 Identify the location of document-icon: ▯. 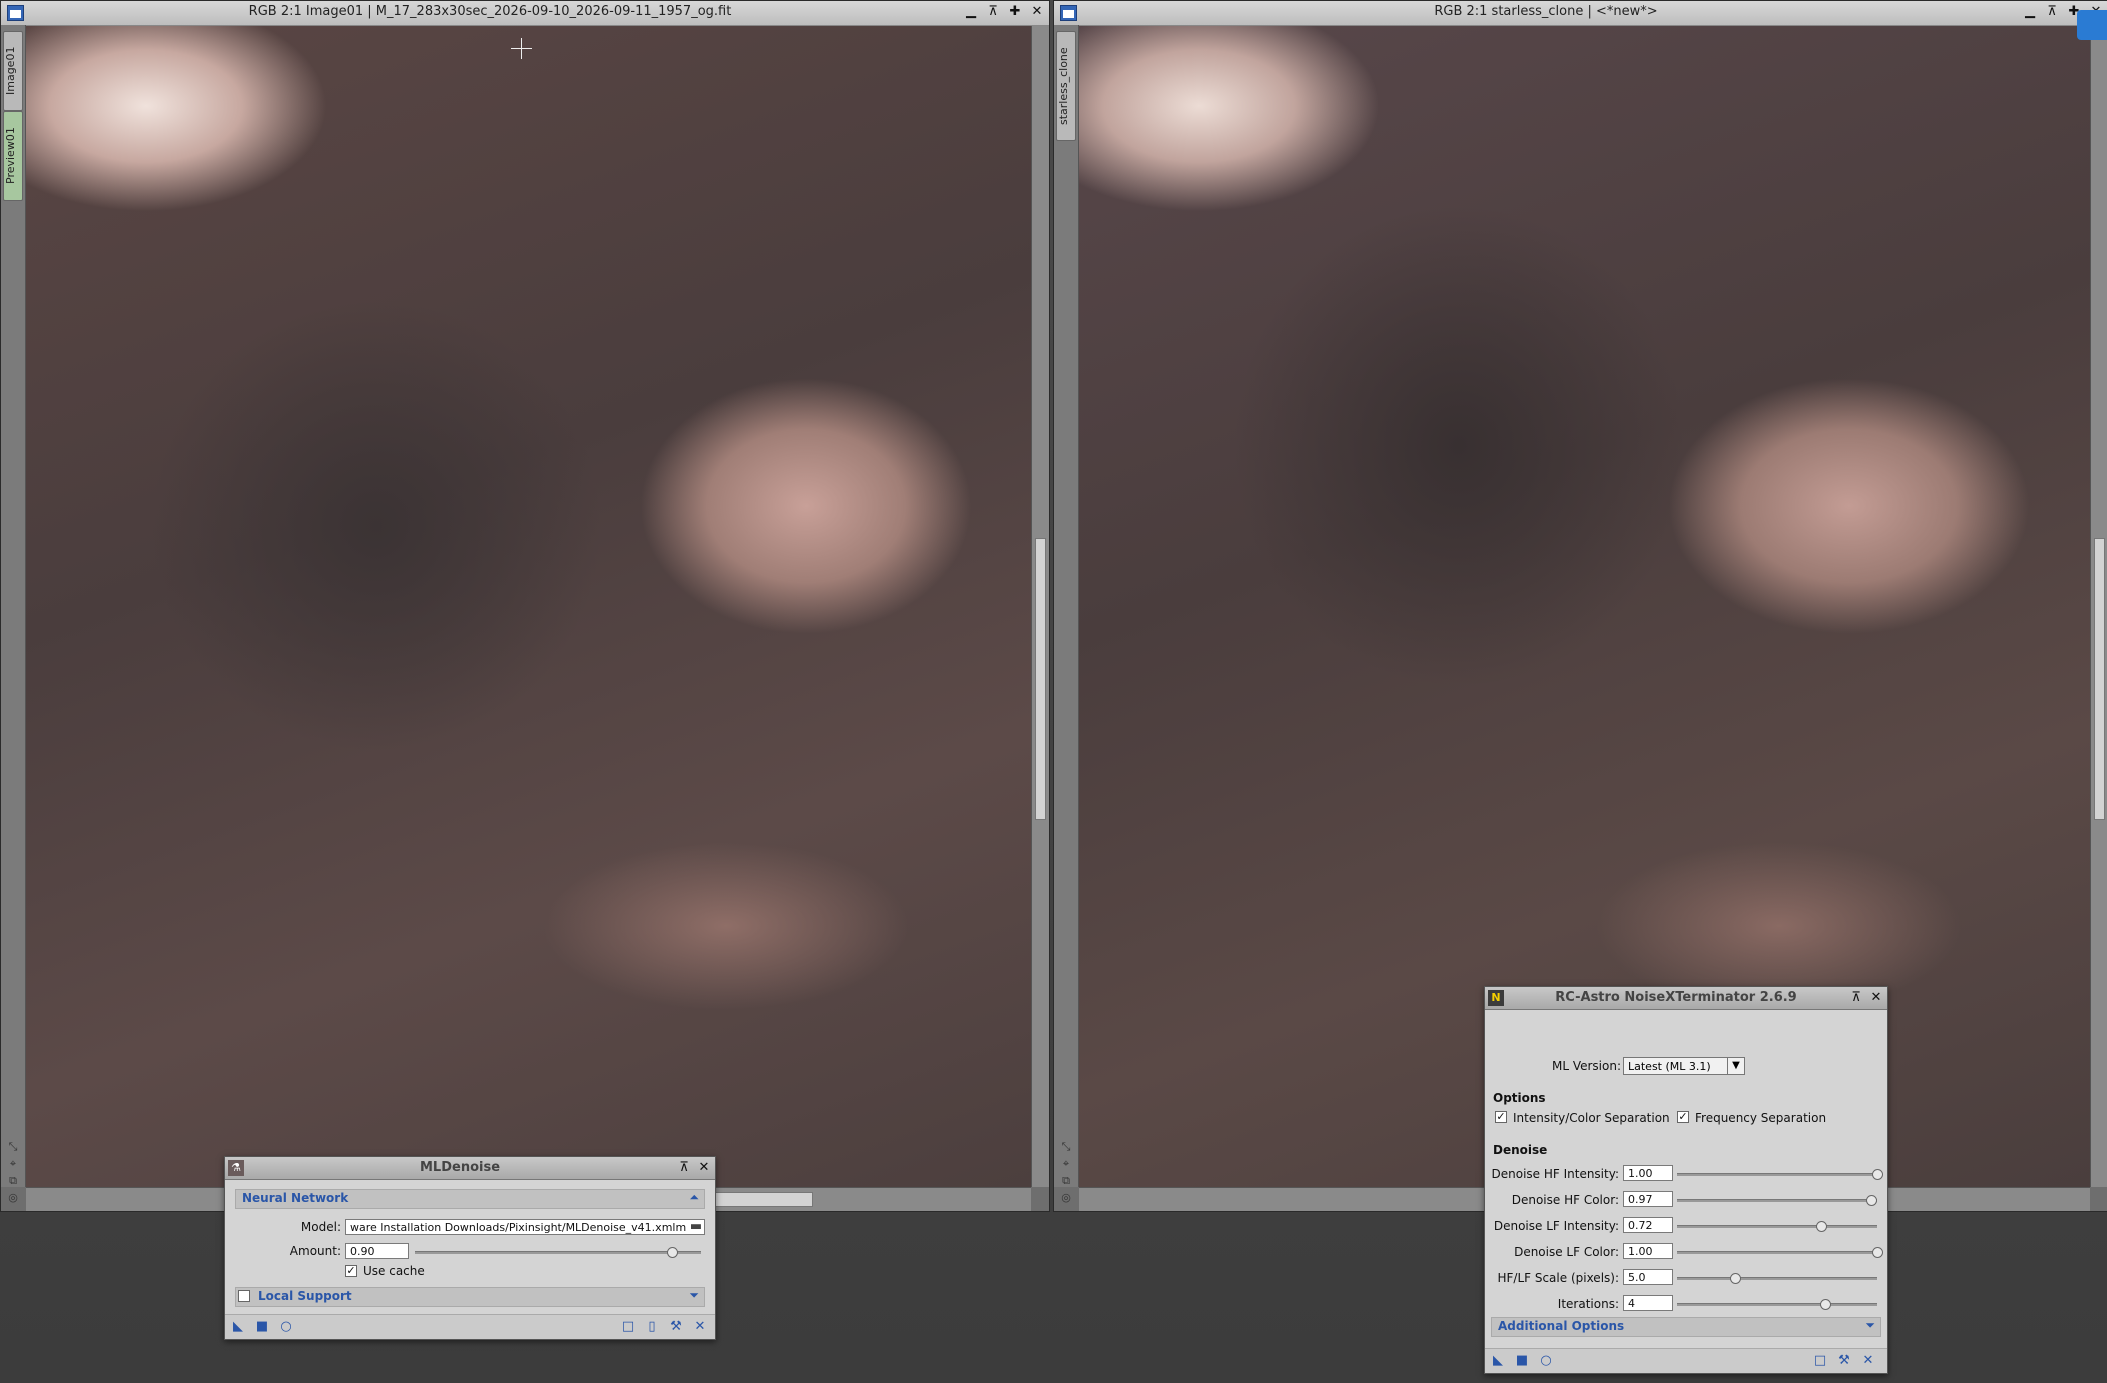
(652, 1327).